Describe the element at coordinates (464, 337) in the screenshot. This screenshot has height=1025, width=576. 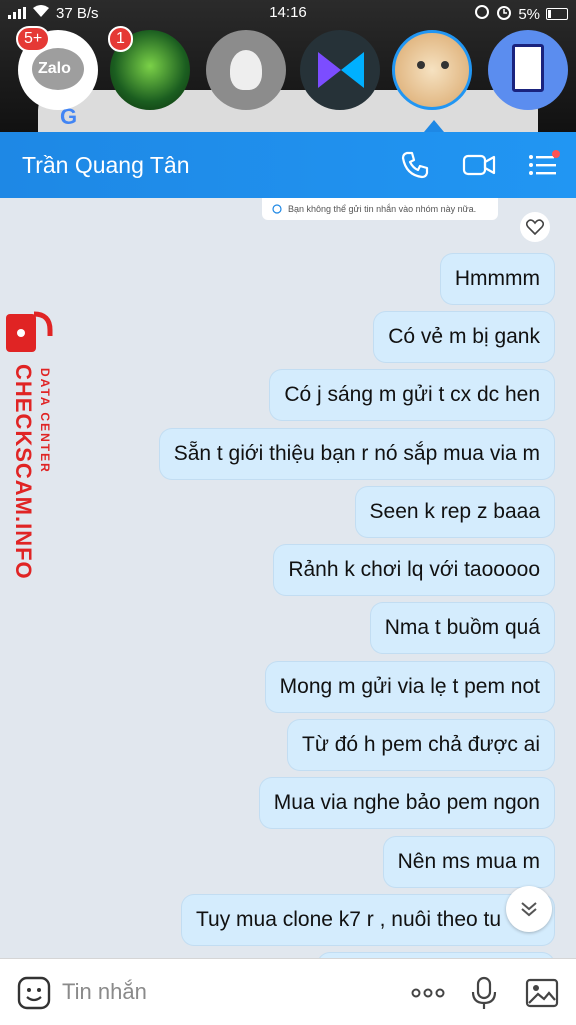
I see `message-bubble: Có vẻ m bị gank` at that location.